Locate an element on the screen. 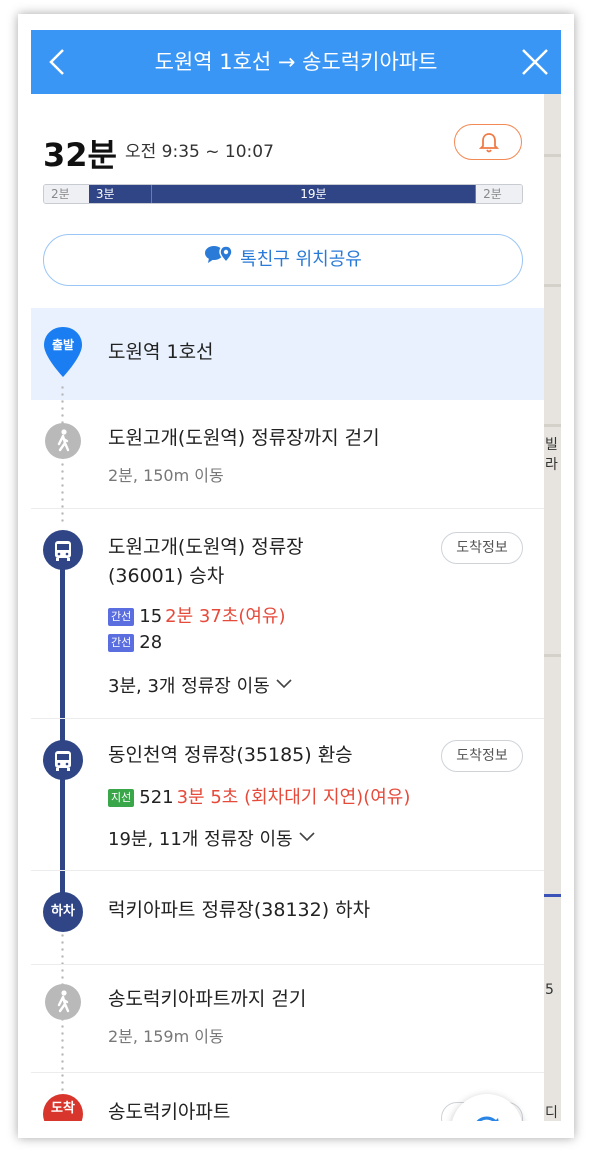  bus-number: 28 is located at coordinates (151, 642).